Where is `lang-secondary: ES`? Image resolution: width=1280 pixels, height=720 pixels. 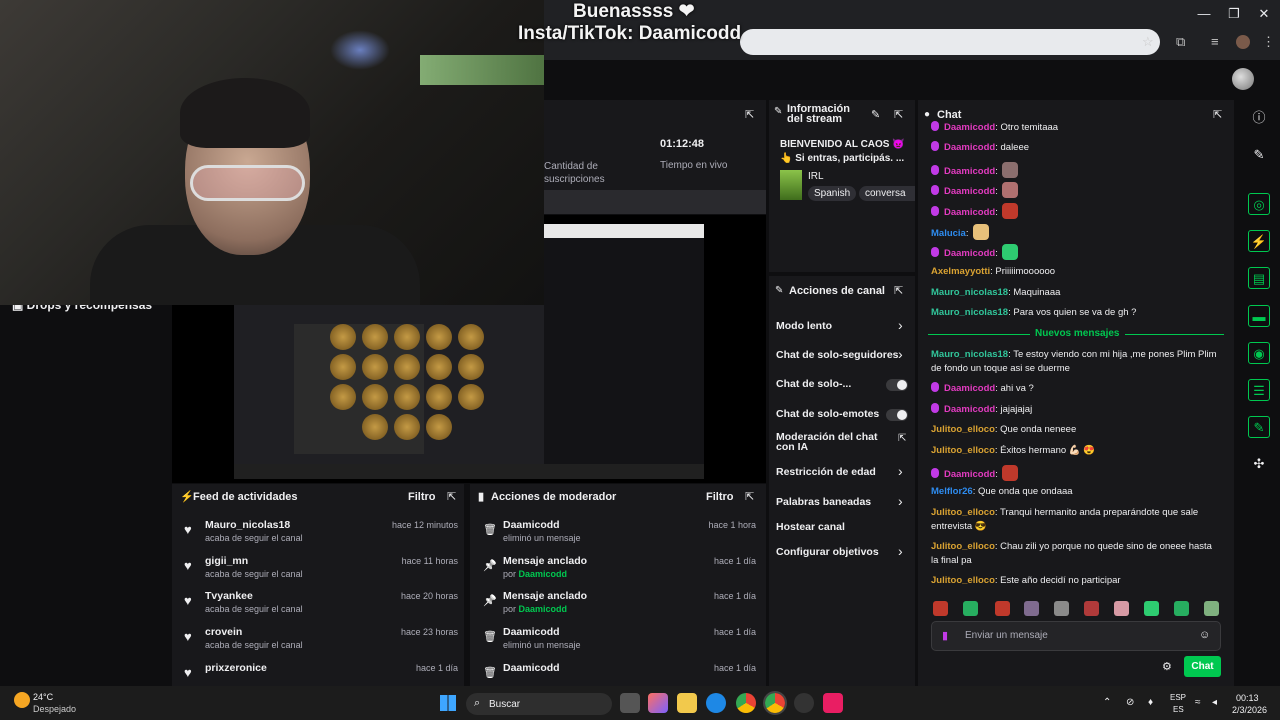 lang-secondary: ES is located at coordinates (1178, 709).